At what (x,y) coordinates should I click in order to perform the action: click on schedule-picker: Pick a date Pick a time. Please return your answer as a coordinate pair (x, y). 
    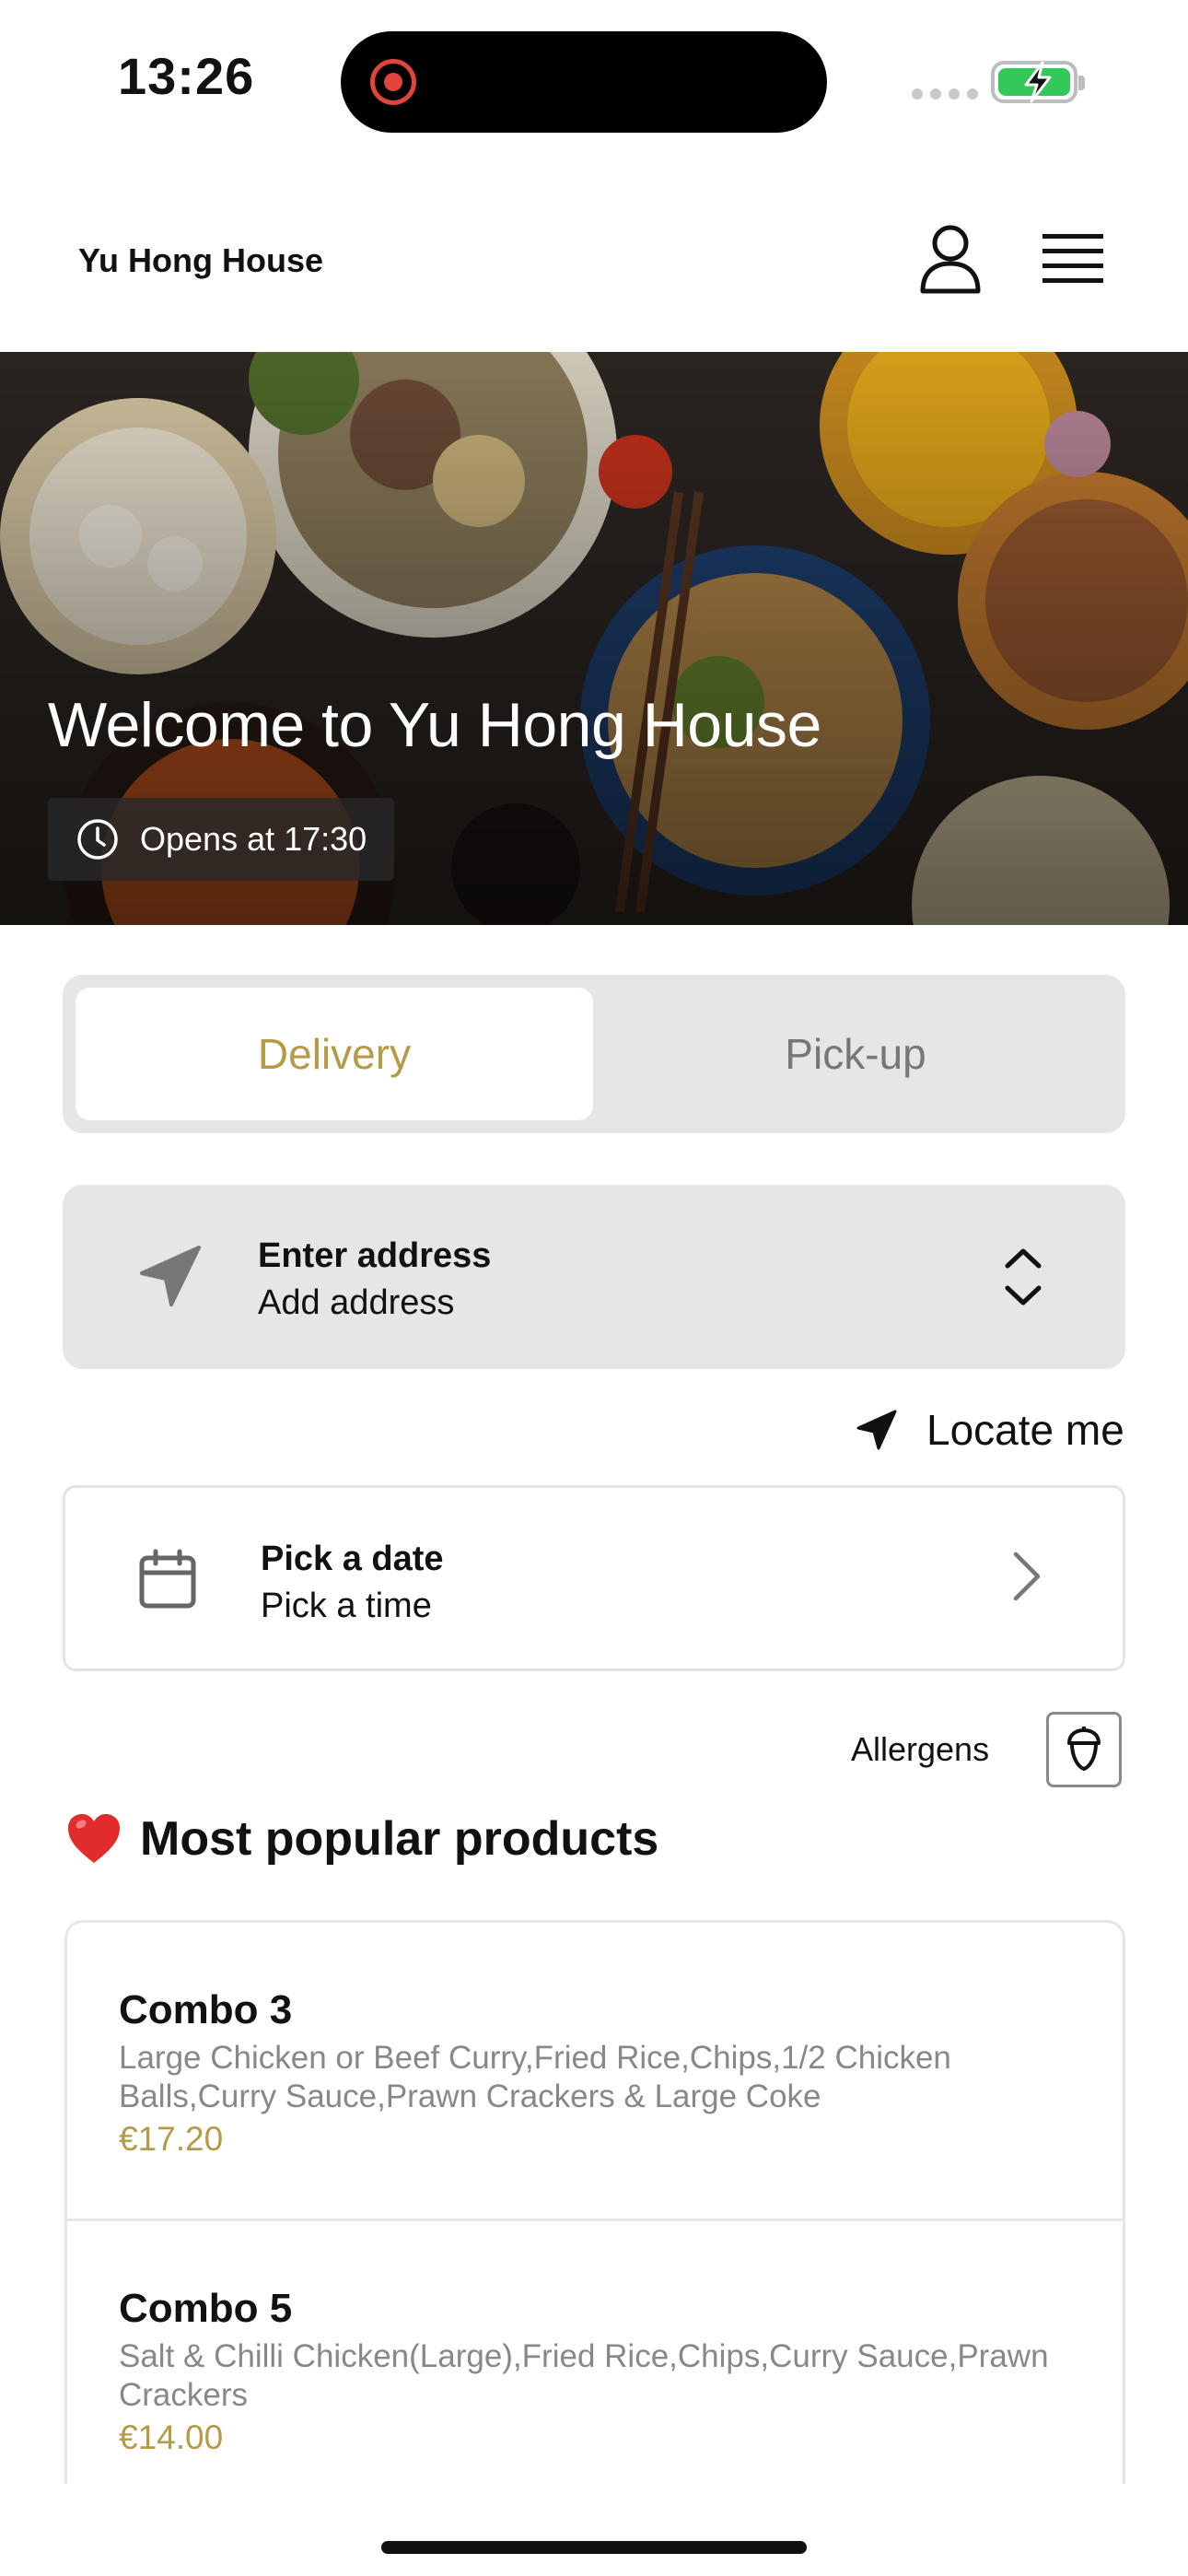
    Looking at the image, I should click on (594, 1578).